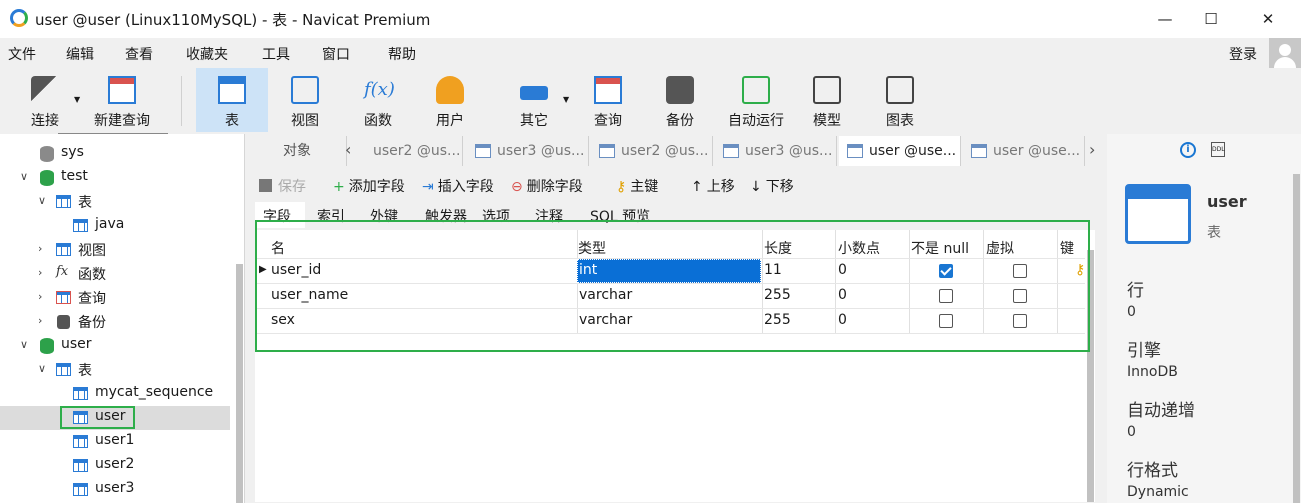 The image size is (1301, 503). Describe the element at coordinates (115, 322) in the screenshot. I see `tree-item-backups: › 备份` at that location.